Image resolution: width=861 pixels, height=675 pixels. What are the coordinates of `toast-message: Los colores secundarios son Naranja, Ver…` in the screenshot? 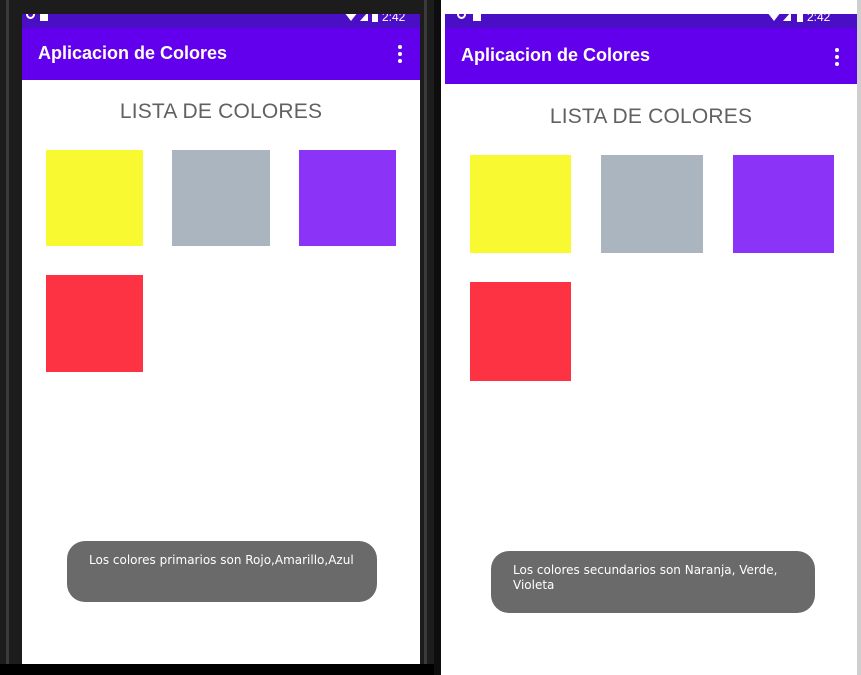 It's located at (653, 582).